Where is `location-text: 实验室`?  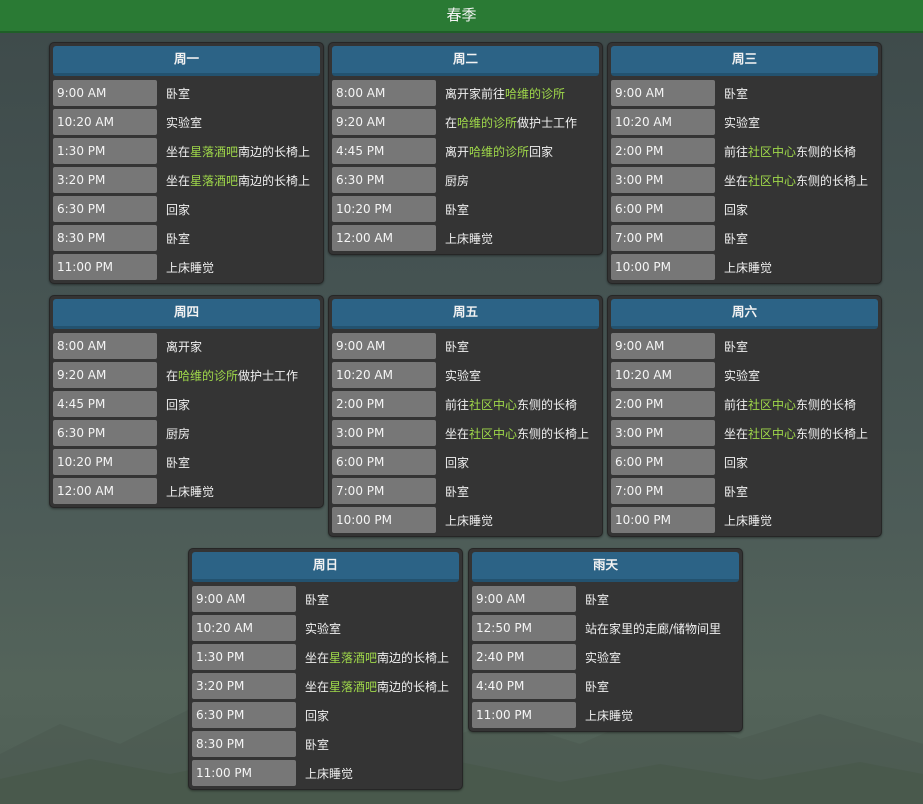
location-text: 实验室 is located at coordinates (737, 122).